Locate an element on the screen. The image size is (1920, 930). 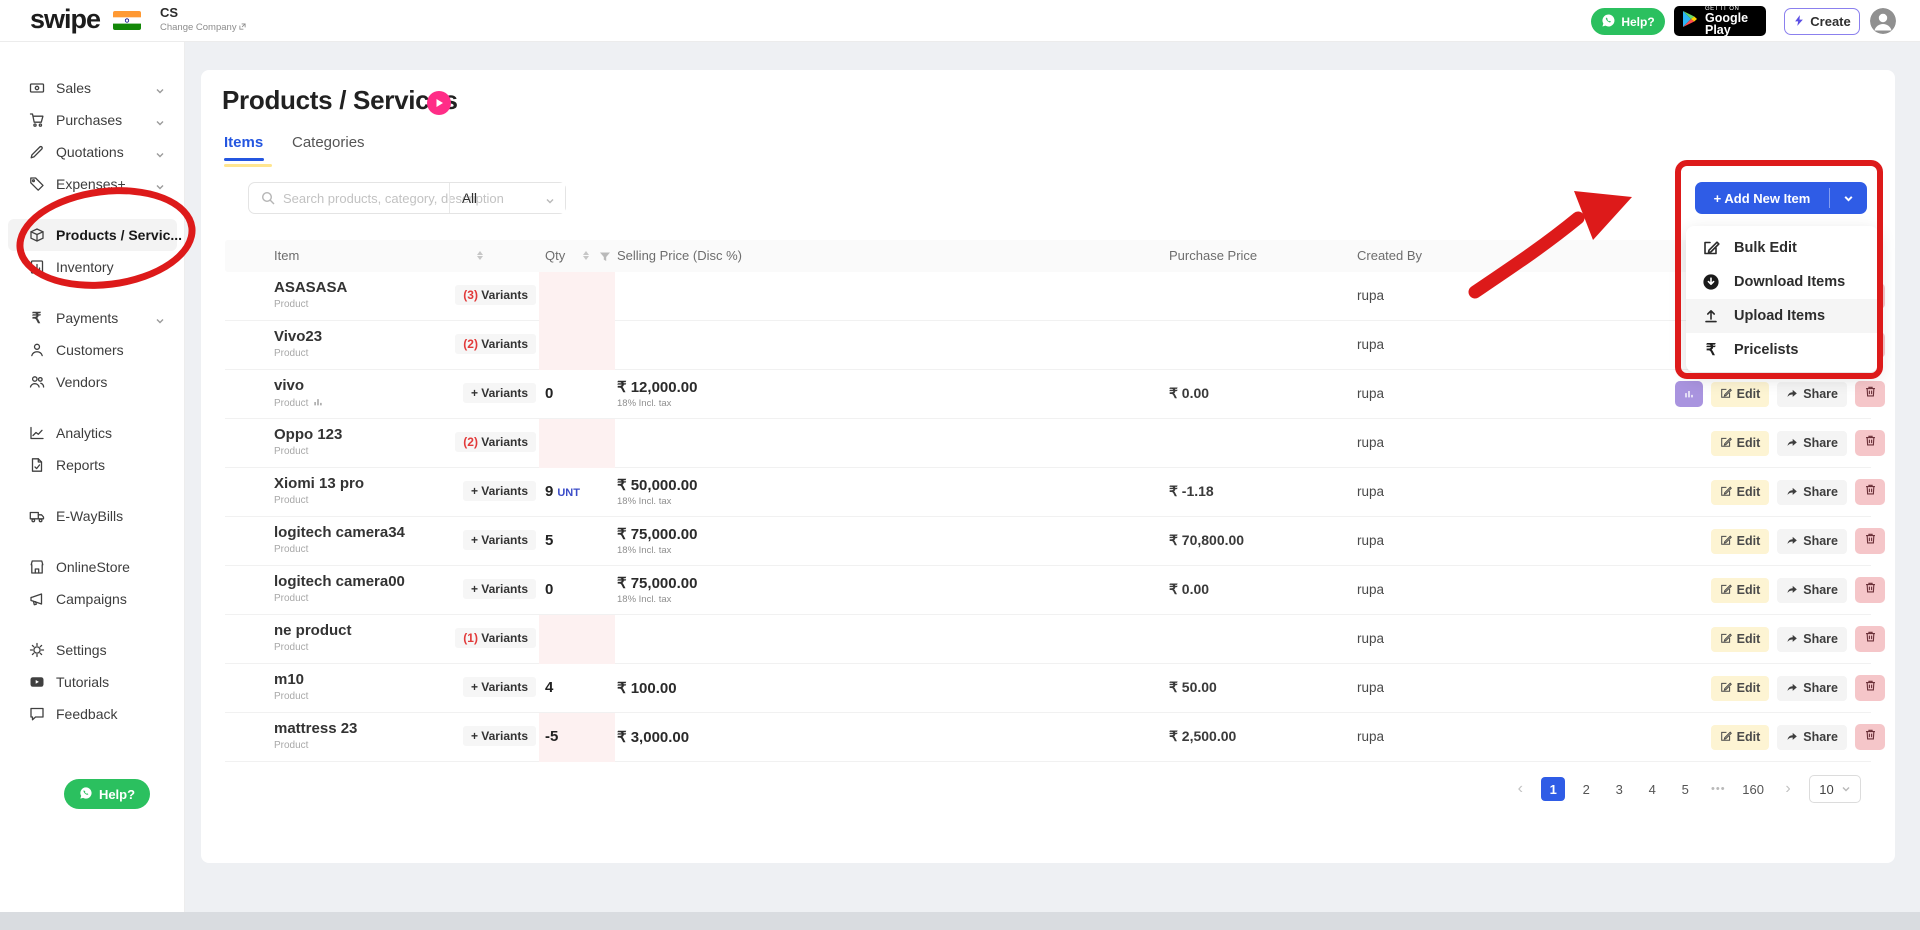
pagination-page-3: 3 is located at coordinates (1619, 789).